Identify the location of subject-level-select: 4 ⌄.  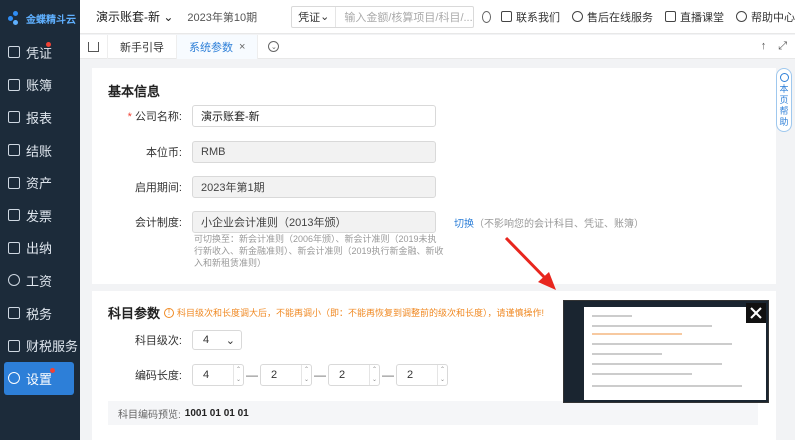
(217, 340).